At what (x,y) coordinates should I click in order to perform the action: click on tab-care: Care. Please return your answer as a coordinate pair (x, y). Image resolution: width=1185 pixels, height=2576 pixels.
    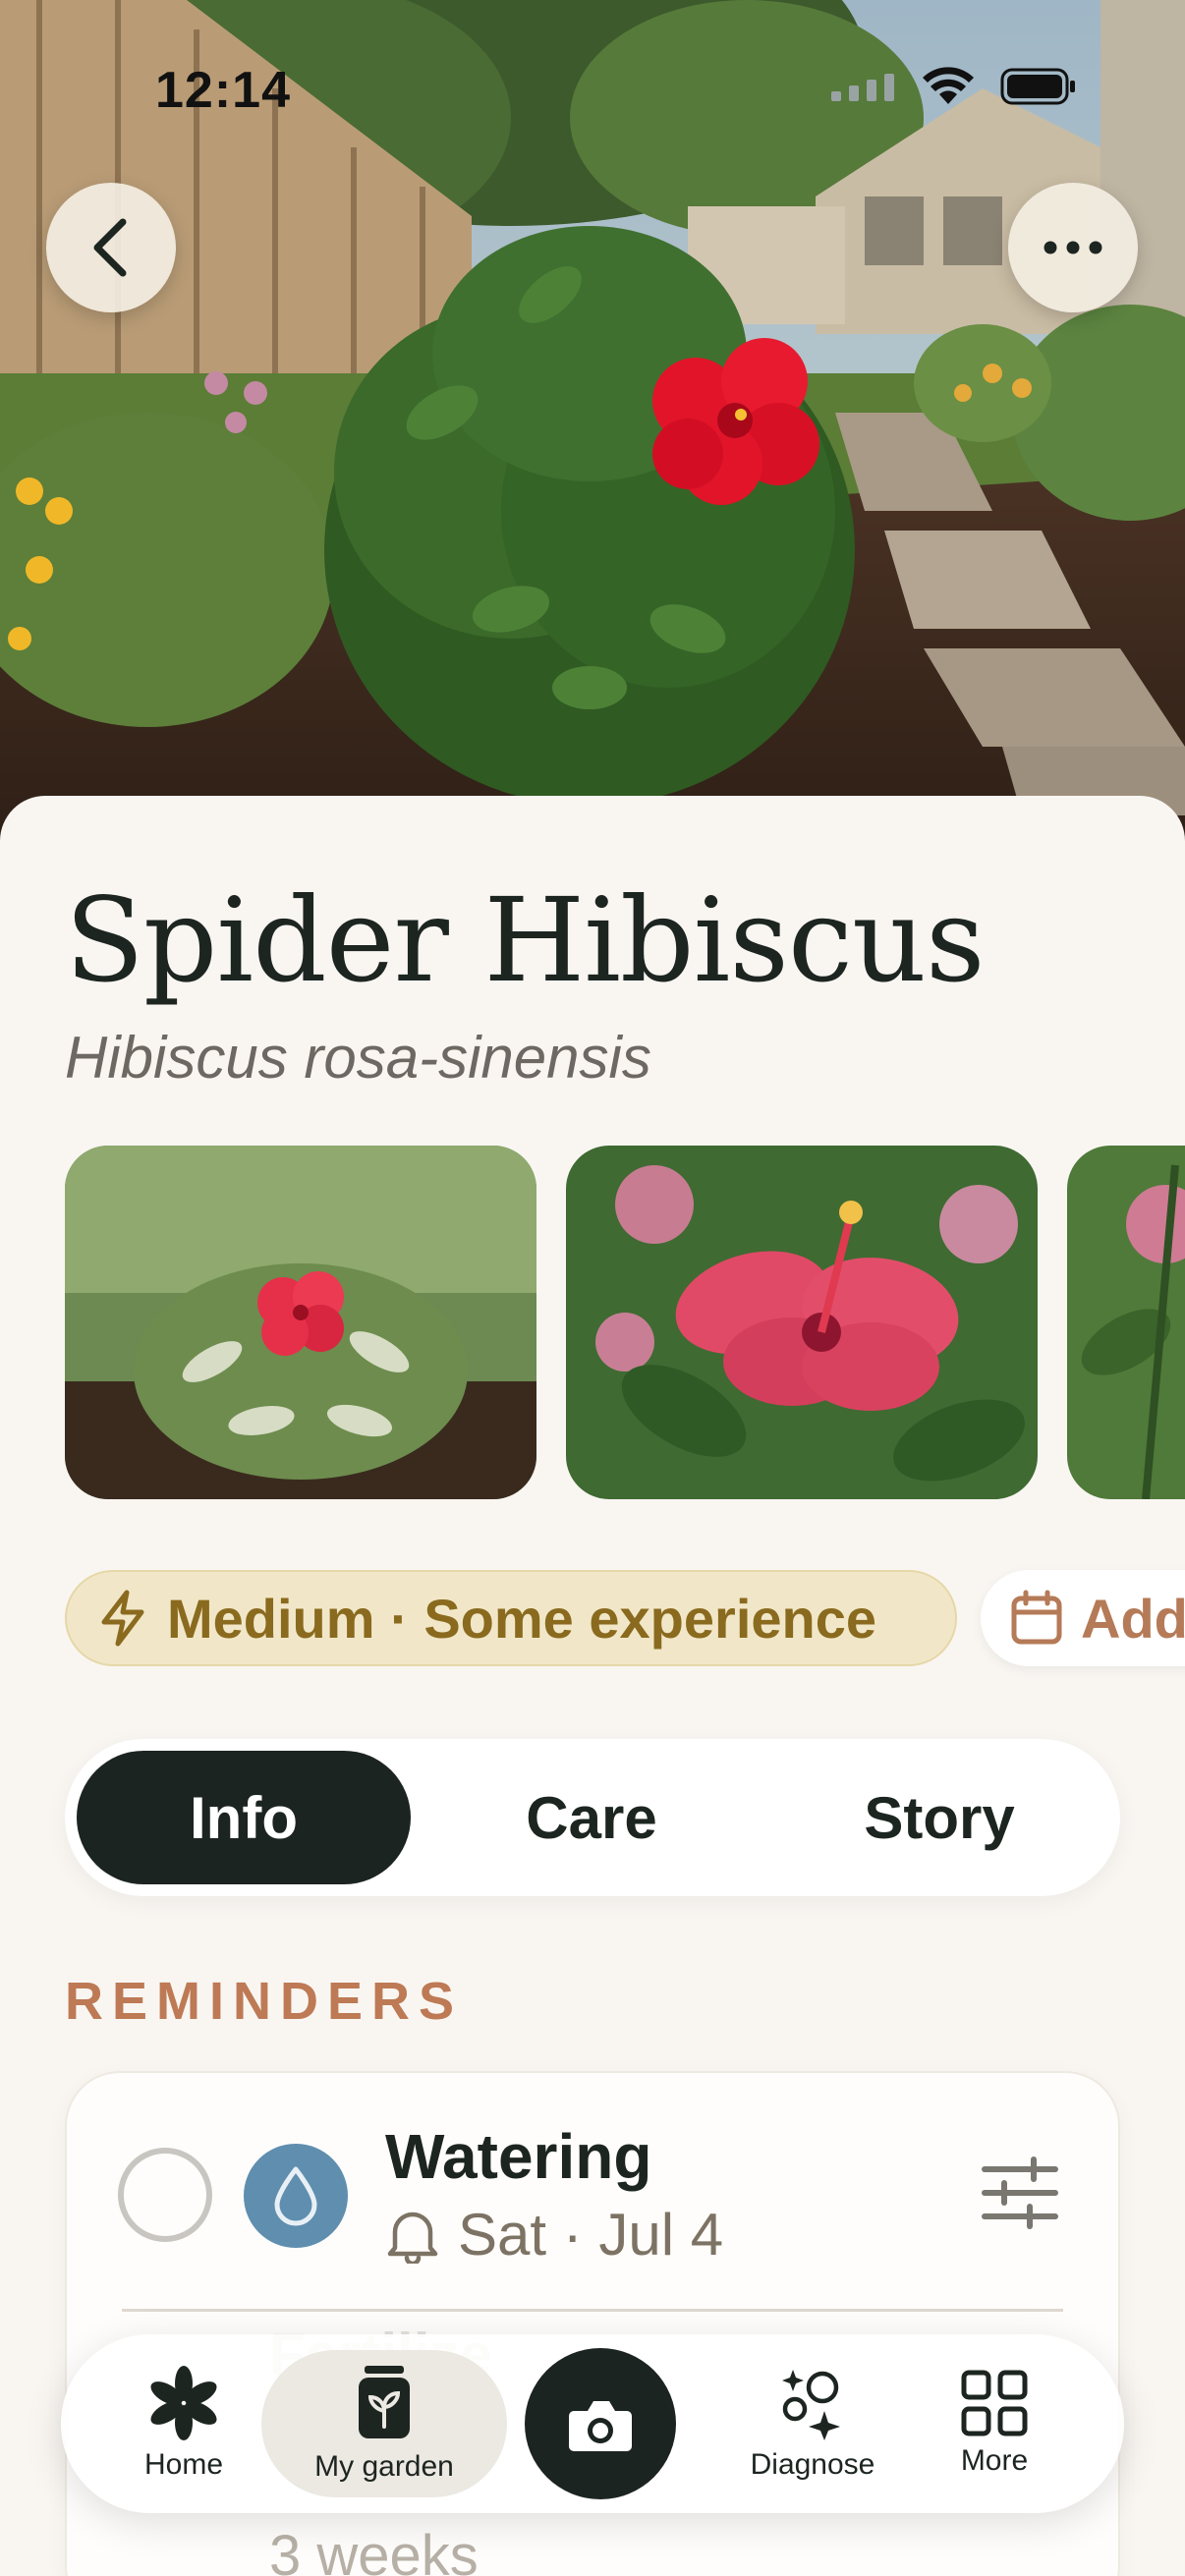
    Looking at the image, I should click on (592, 1817).